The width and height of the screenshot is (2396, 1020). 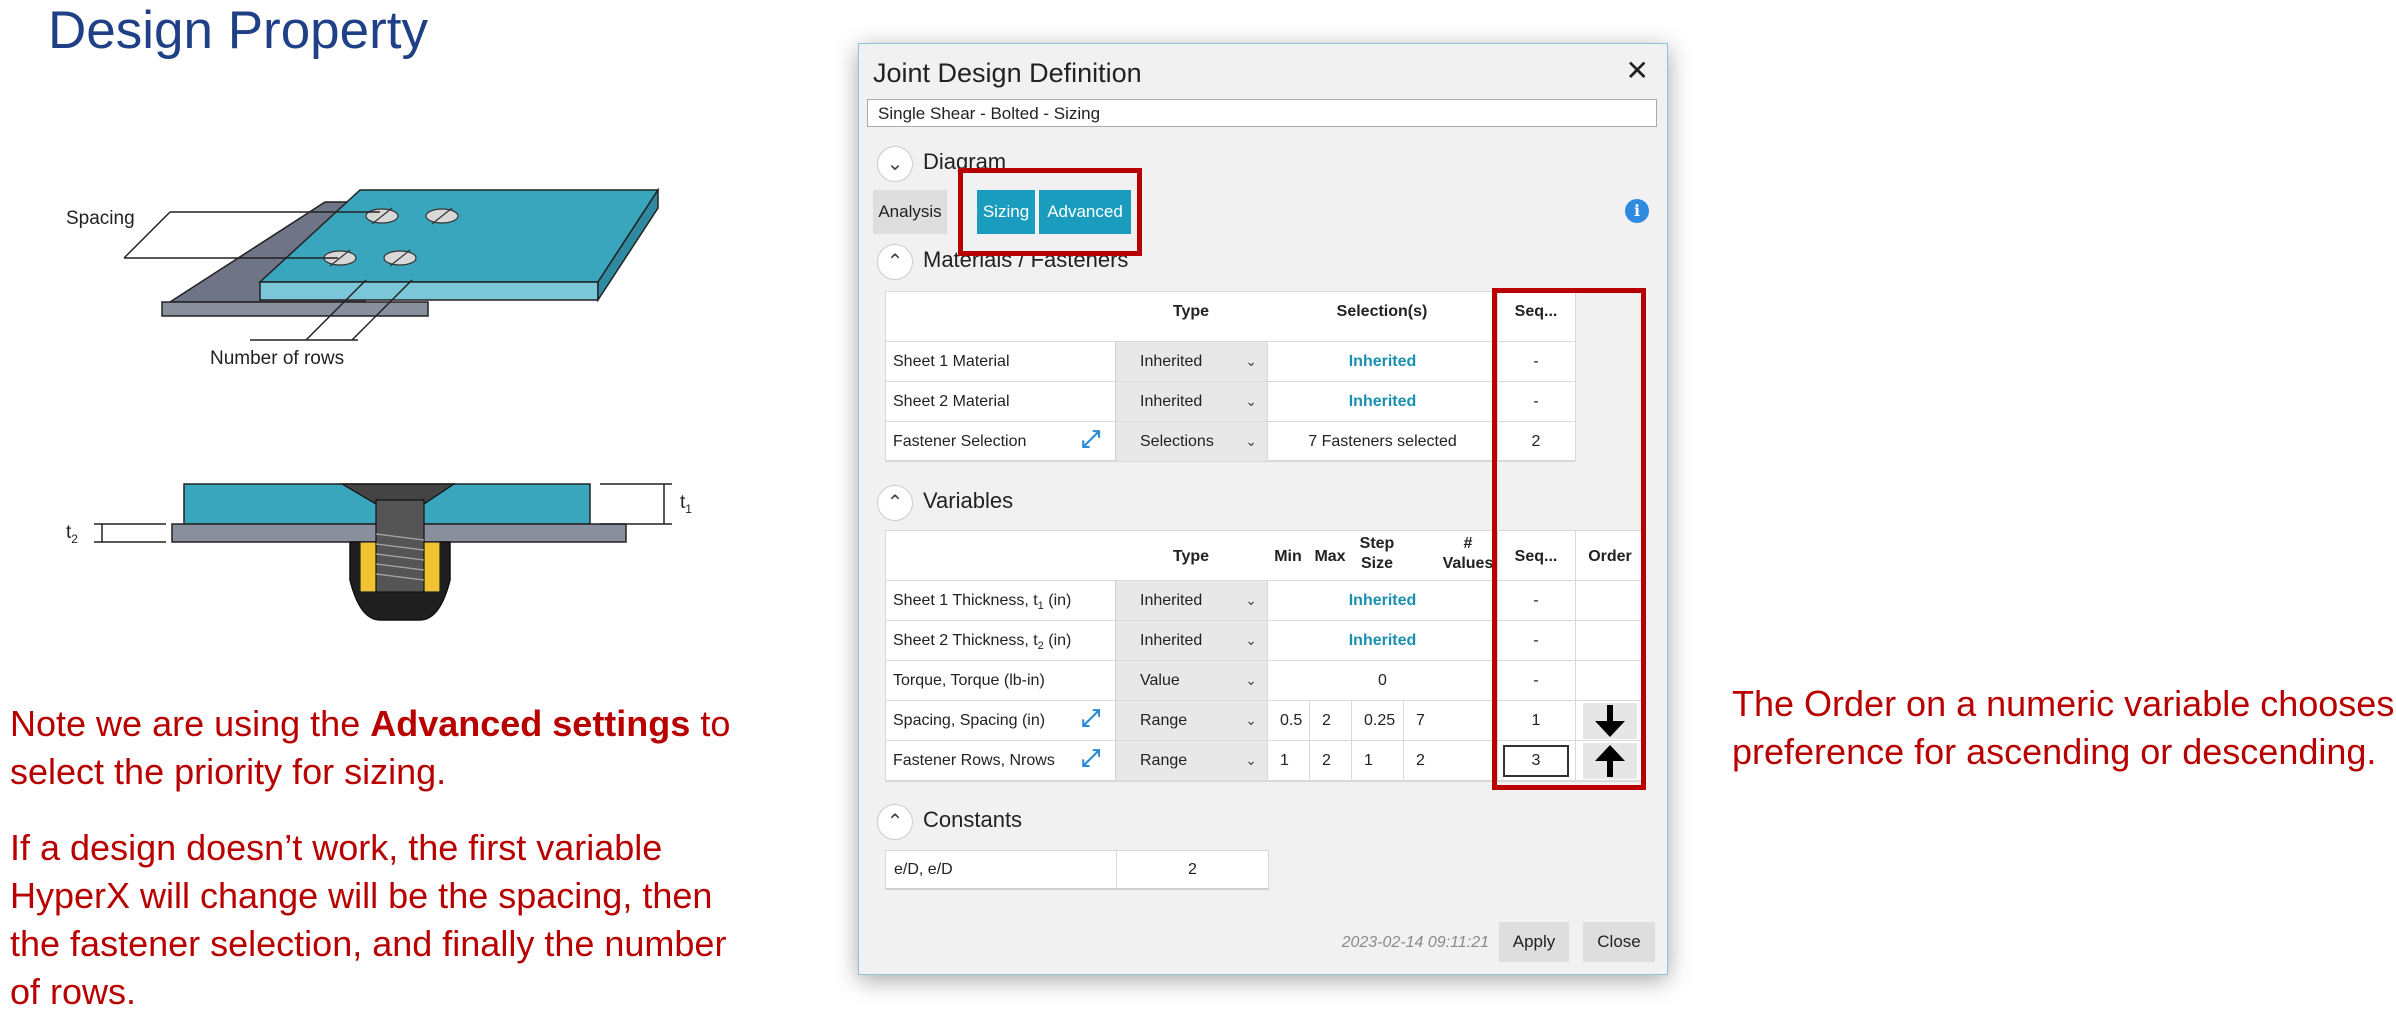 I want to click on constants-section-title: Constants, so click(x=973, y=819).